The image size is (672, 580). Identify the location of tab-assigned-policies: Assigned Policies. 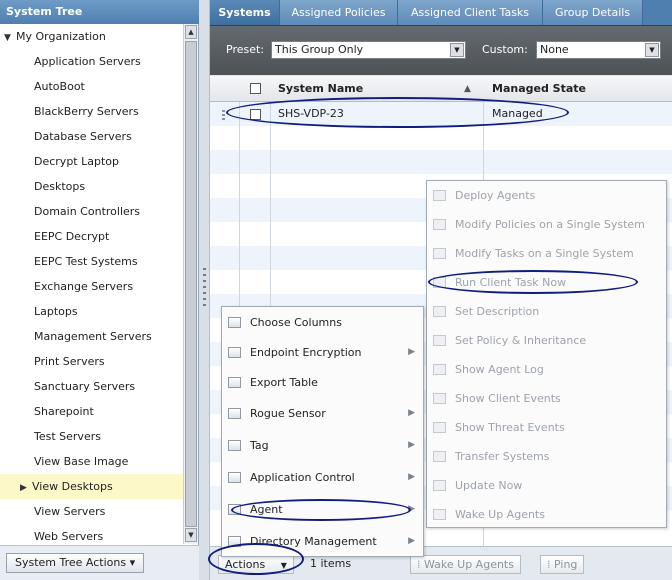
(339, 12).